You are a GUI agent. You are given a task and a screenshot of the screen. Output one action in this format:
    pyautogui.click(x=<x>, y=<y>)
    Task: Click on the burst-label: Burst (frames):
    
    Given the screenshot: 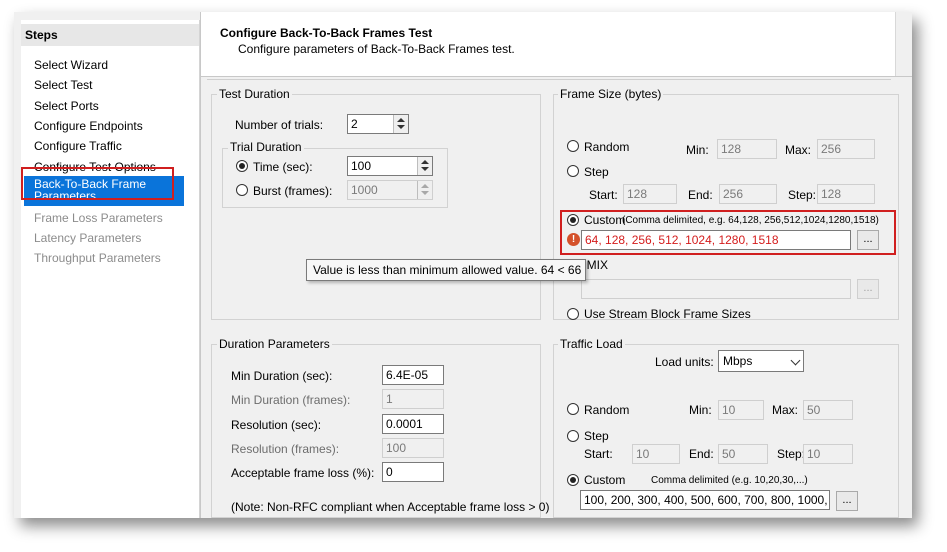 What is the action you would take?
    pyautogui.click(x=293, y=191)
    